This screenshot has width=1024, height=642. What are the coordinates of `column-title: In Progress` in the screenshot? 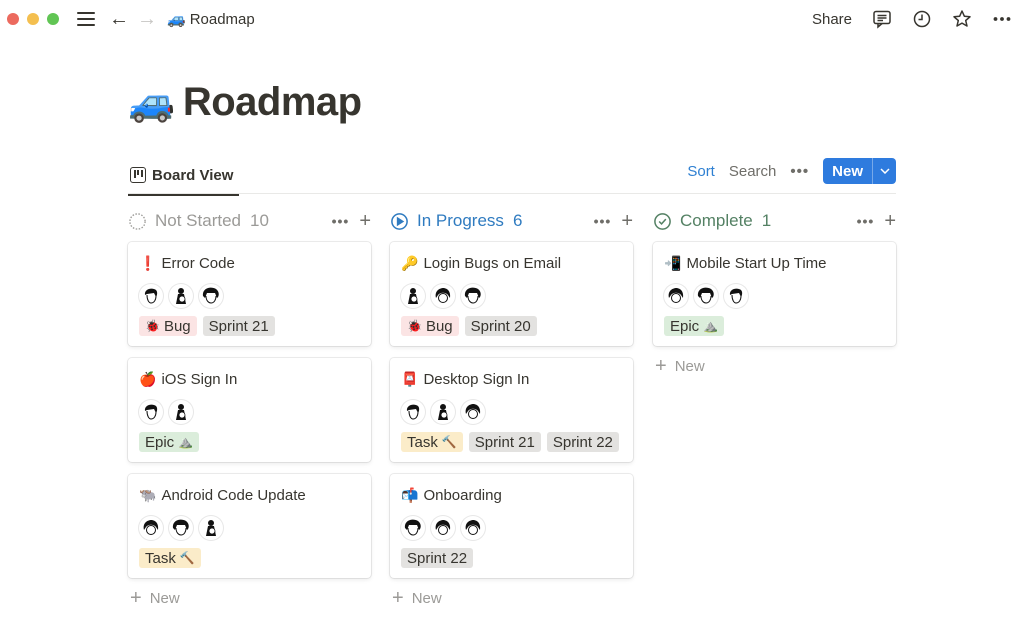 It's located at (460, 221).